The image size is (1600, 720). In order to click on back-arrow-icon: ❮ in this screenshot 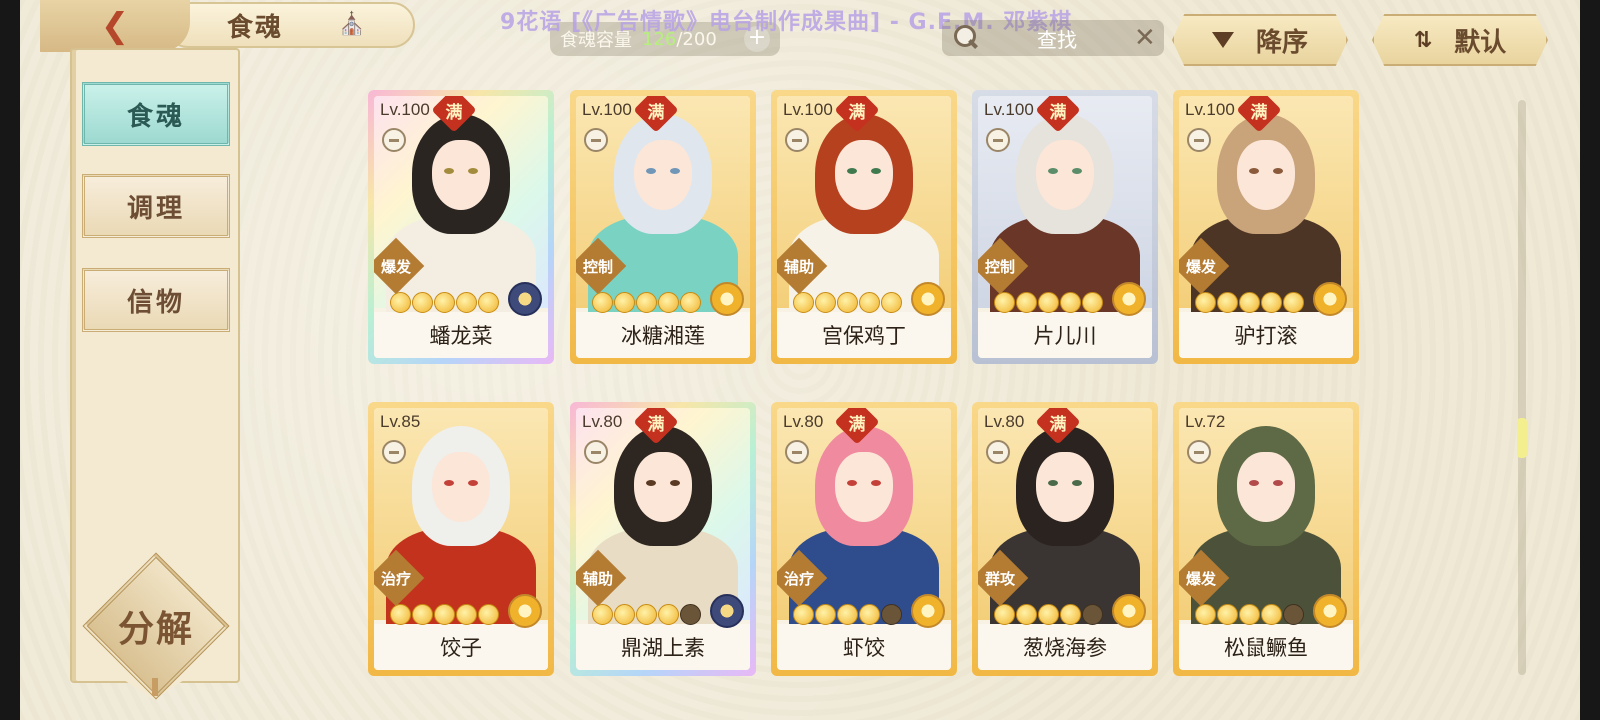, I will do `click(115, 26)`.